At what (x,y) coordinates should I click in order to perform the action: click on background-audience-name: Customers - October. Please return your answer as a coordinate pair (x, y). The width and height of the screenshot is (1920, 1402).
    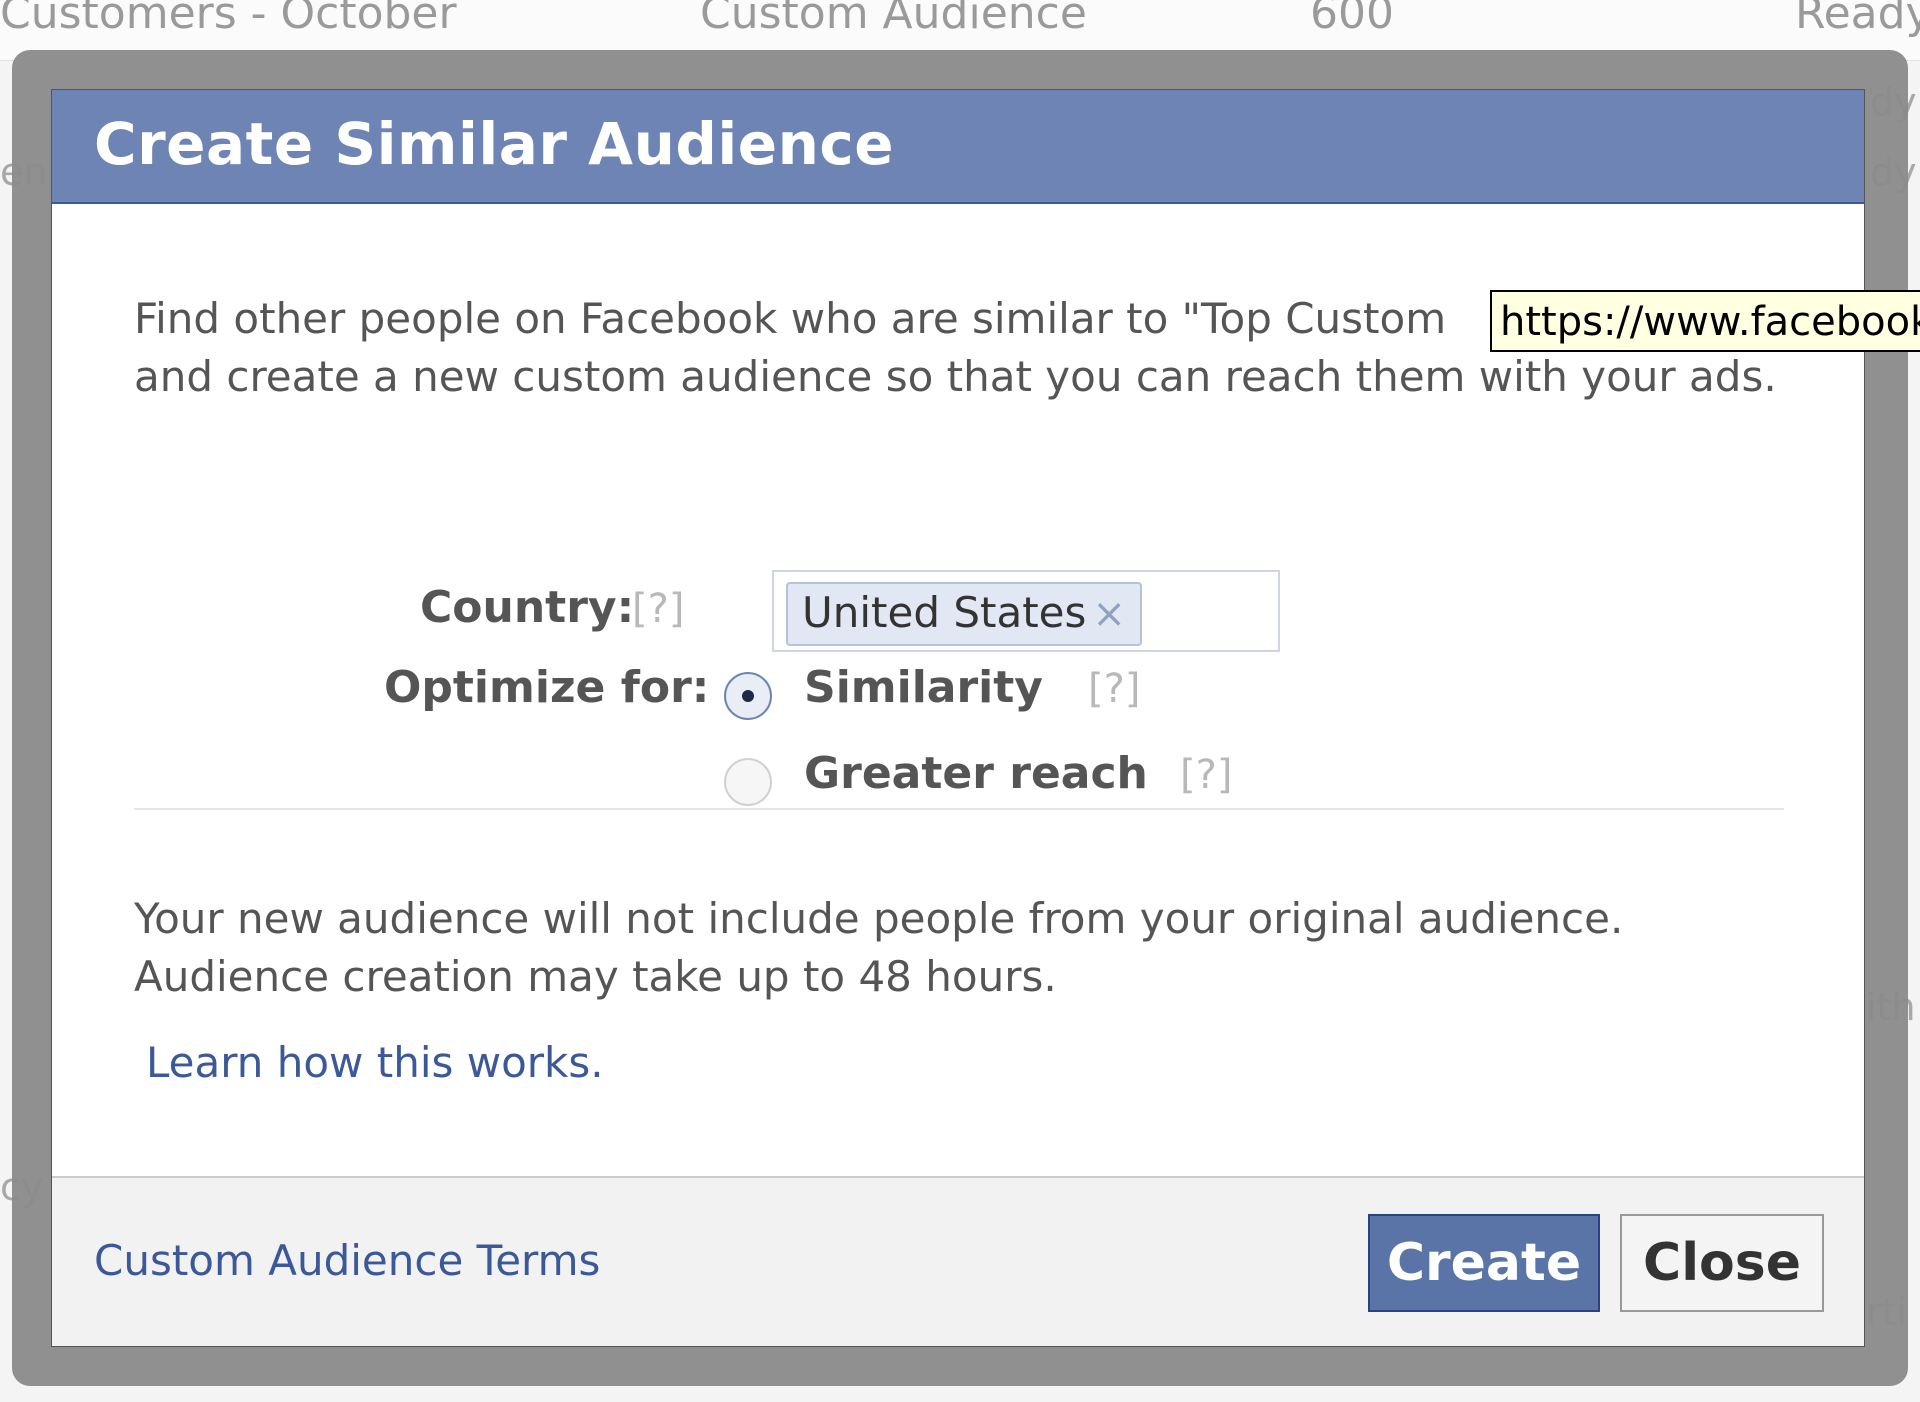
    Looking at the image, I should click on (228, 19).